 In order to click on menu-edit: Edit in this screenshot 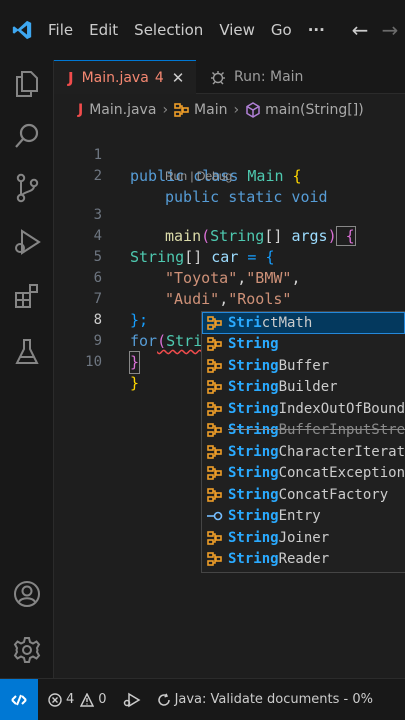, I will do `click(103, 30)`.